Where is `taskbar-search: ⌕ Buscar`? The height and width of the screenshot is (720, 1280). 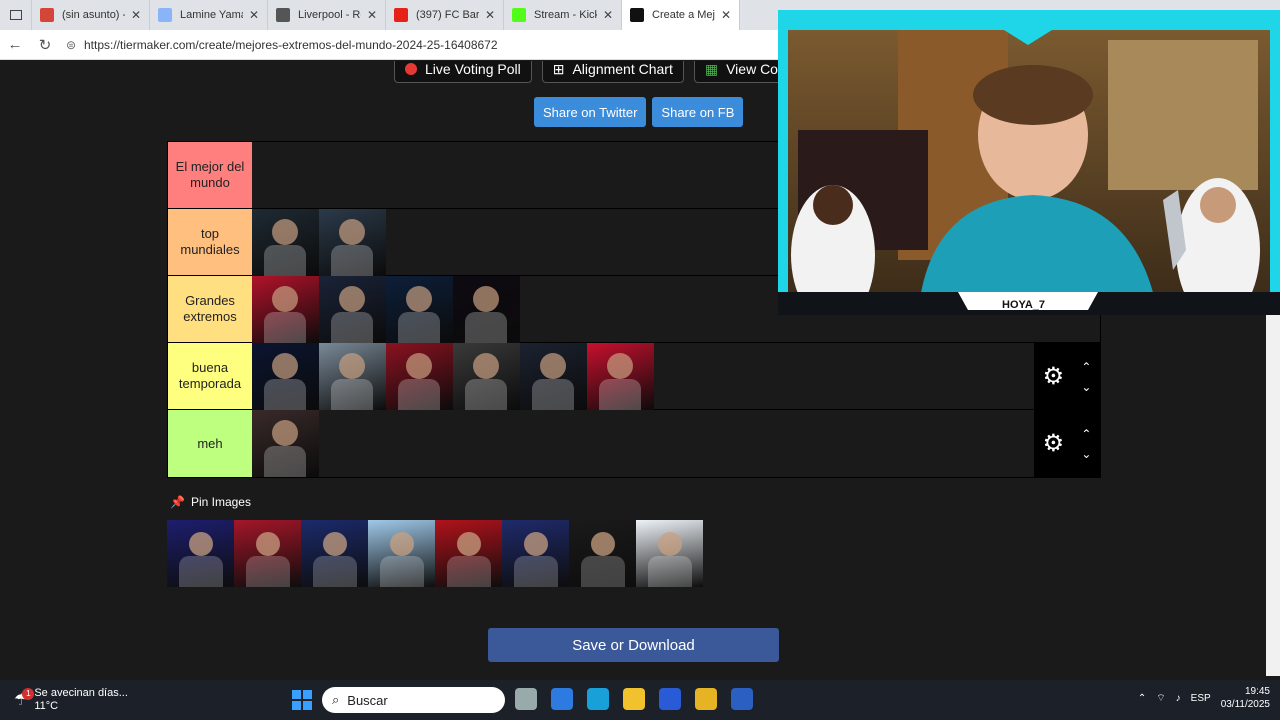 taskbar-search: ⌕ Buscar is located at coordinates (413, 700).